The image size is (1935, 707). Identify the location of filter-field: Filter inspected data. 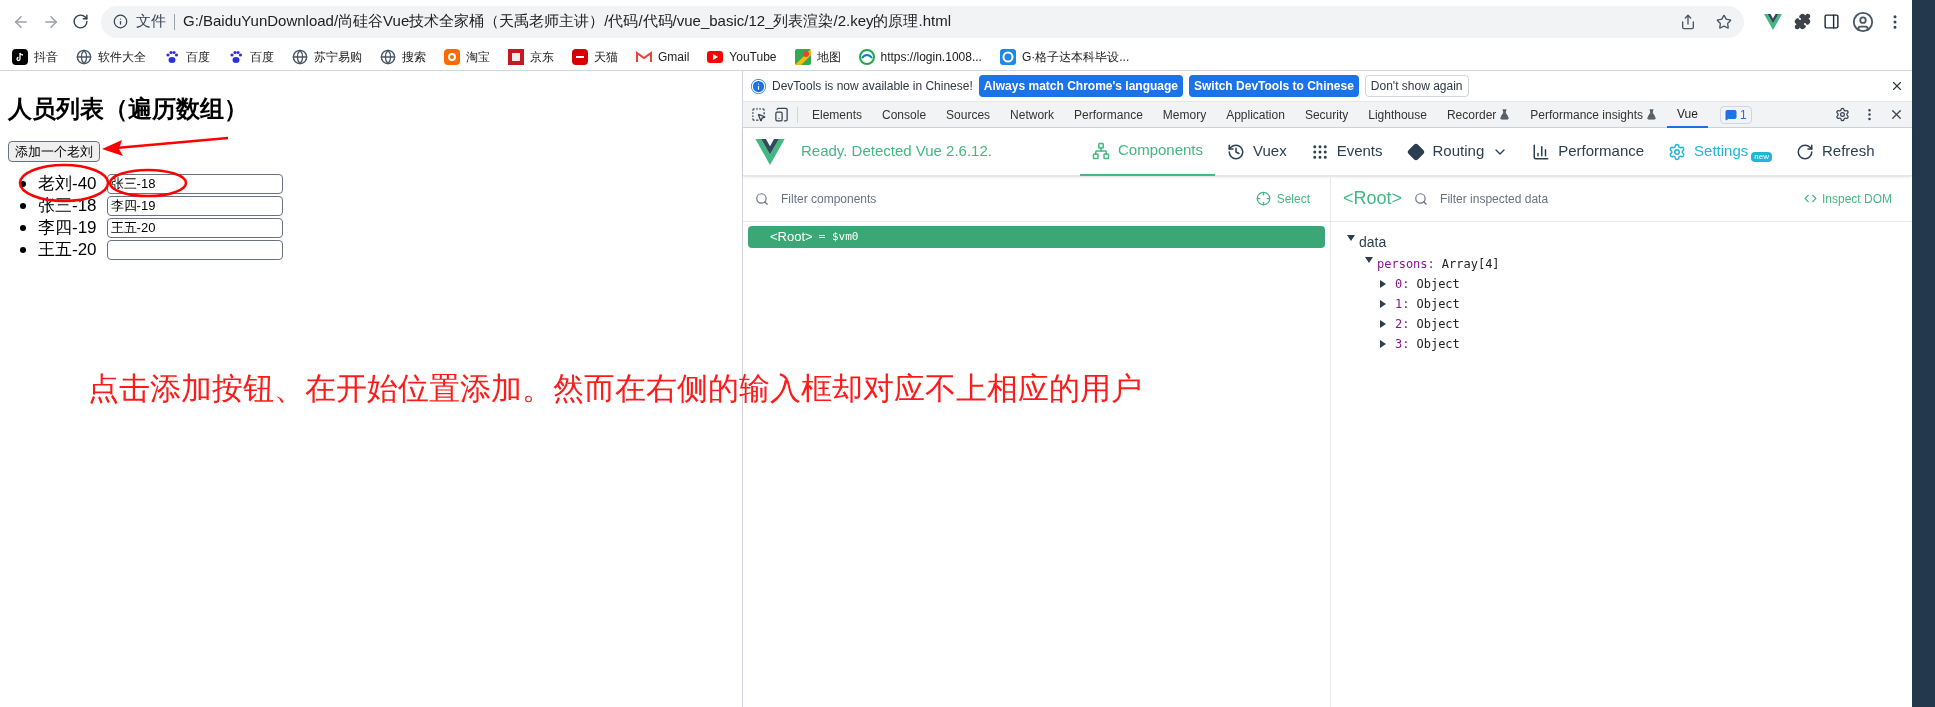
(1616, 198).